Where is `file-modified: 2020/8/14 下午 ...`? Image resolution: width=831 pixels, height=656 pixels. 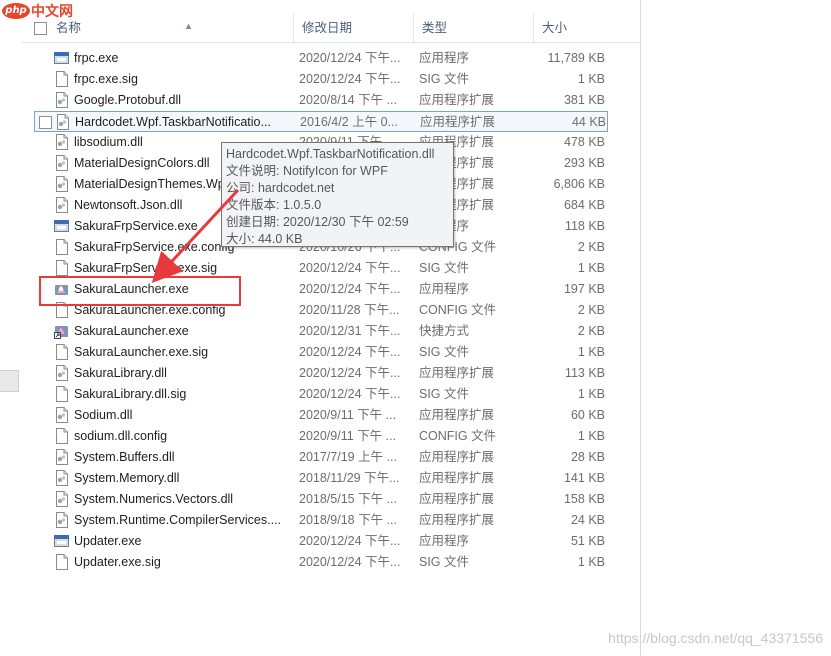
file-modified: 2020/8/14 下午 ... is located at coordinates (348, 100).